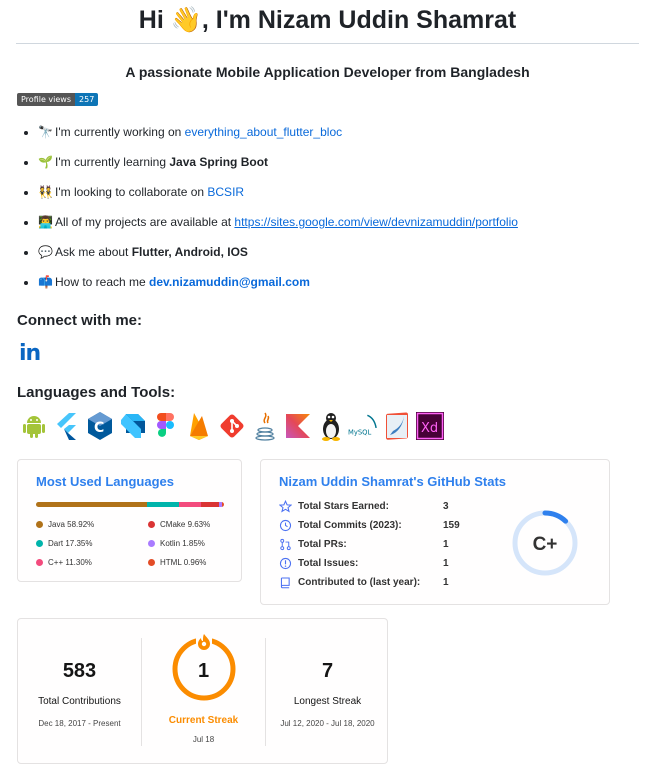 The height and width of the screenshot is (782, 655). I want to click on cpp-letter: C, so click(99, 428).